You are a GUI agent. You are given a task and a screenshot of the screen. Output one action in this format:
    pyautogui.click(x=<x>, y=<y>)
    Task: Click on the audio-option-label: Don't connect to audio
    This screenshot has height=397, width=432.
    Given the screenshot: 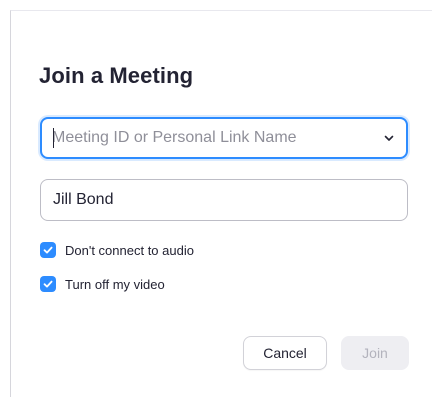 What is the action you would take?
    pyautogui.click(x=129, y=250)
    